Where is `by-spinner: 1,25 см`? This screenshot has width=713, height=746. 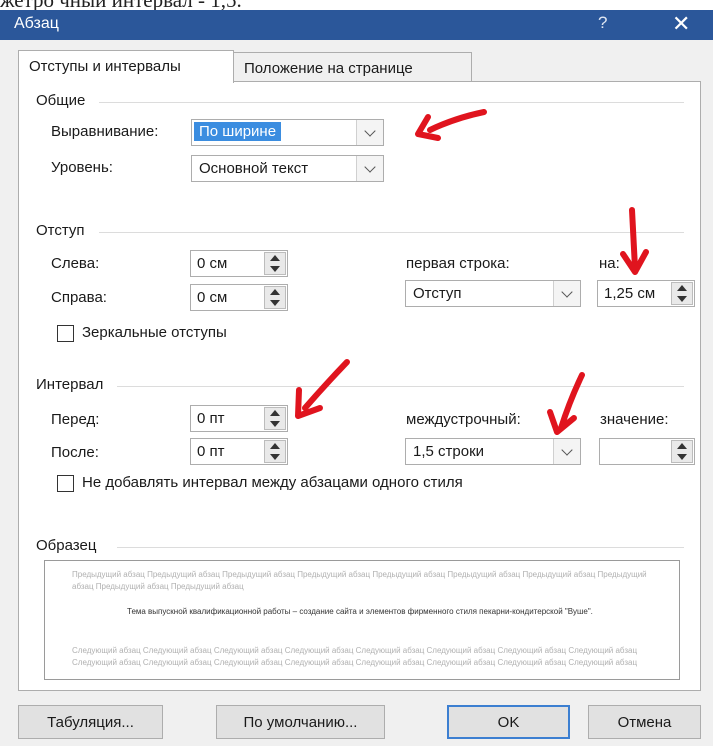 by-spinner: 1,25 см is located at coordinates (646, 293).